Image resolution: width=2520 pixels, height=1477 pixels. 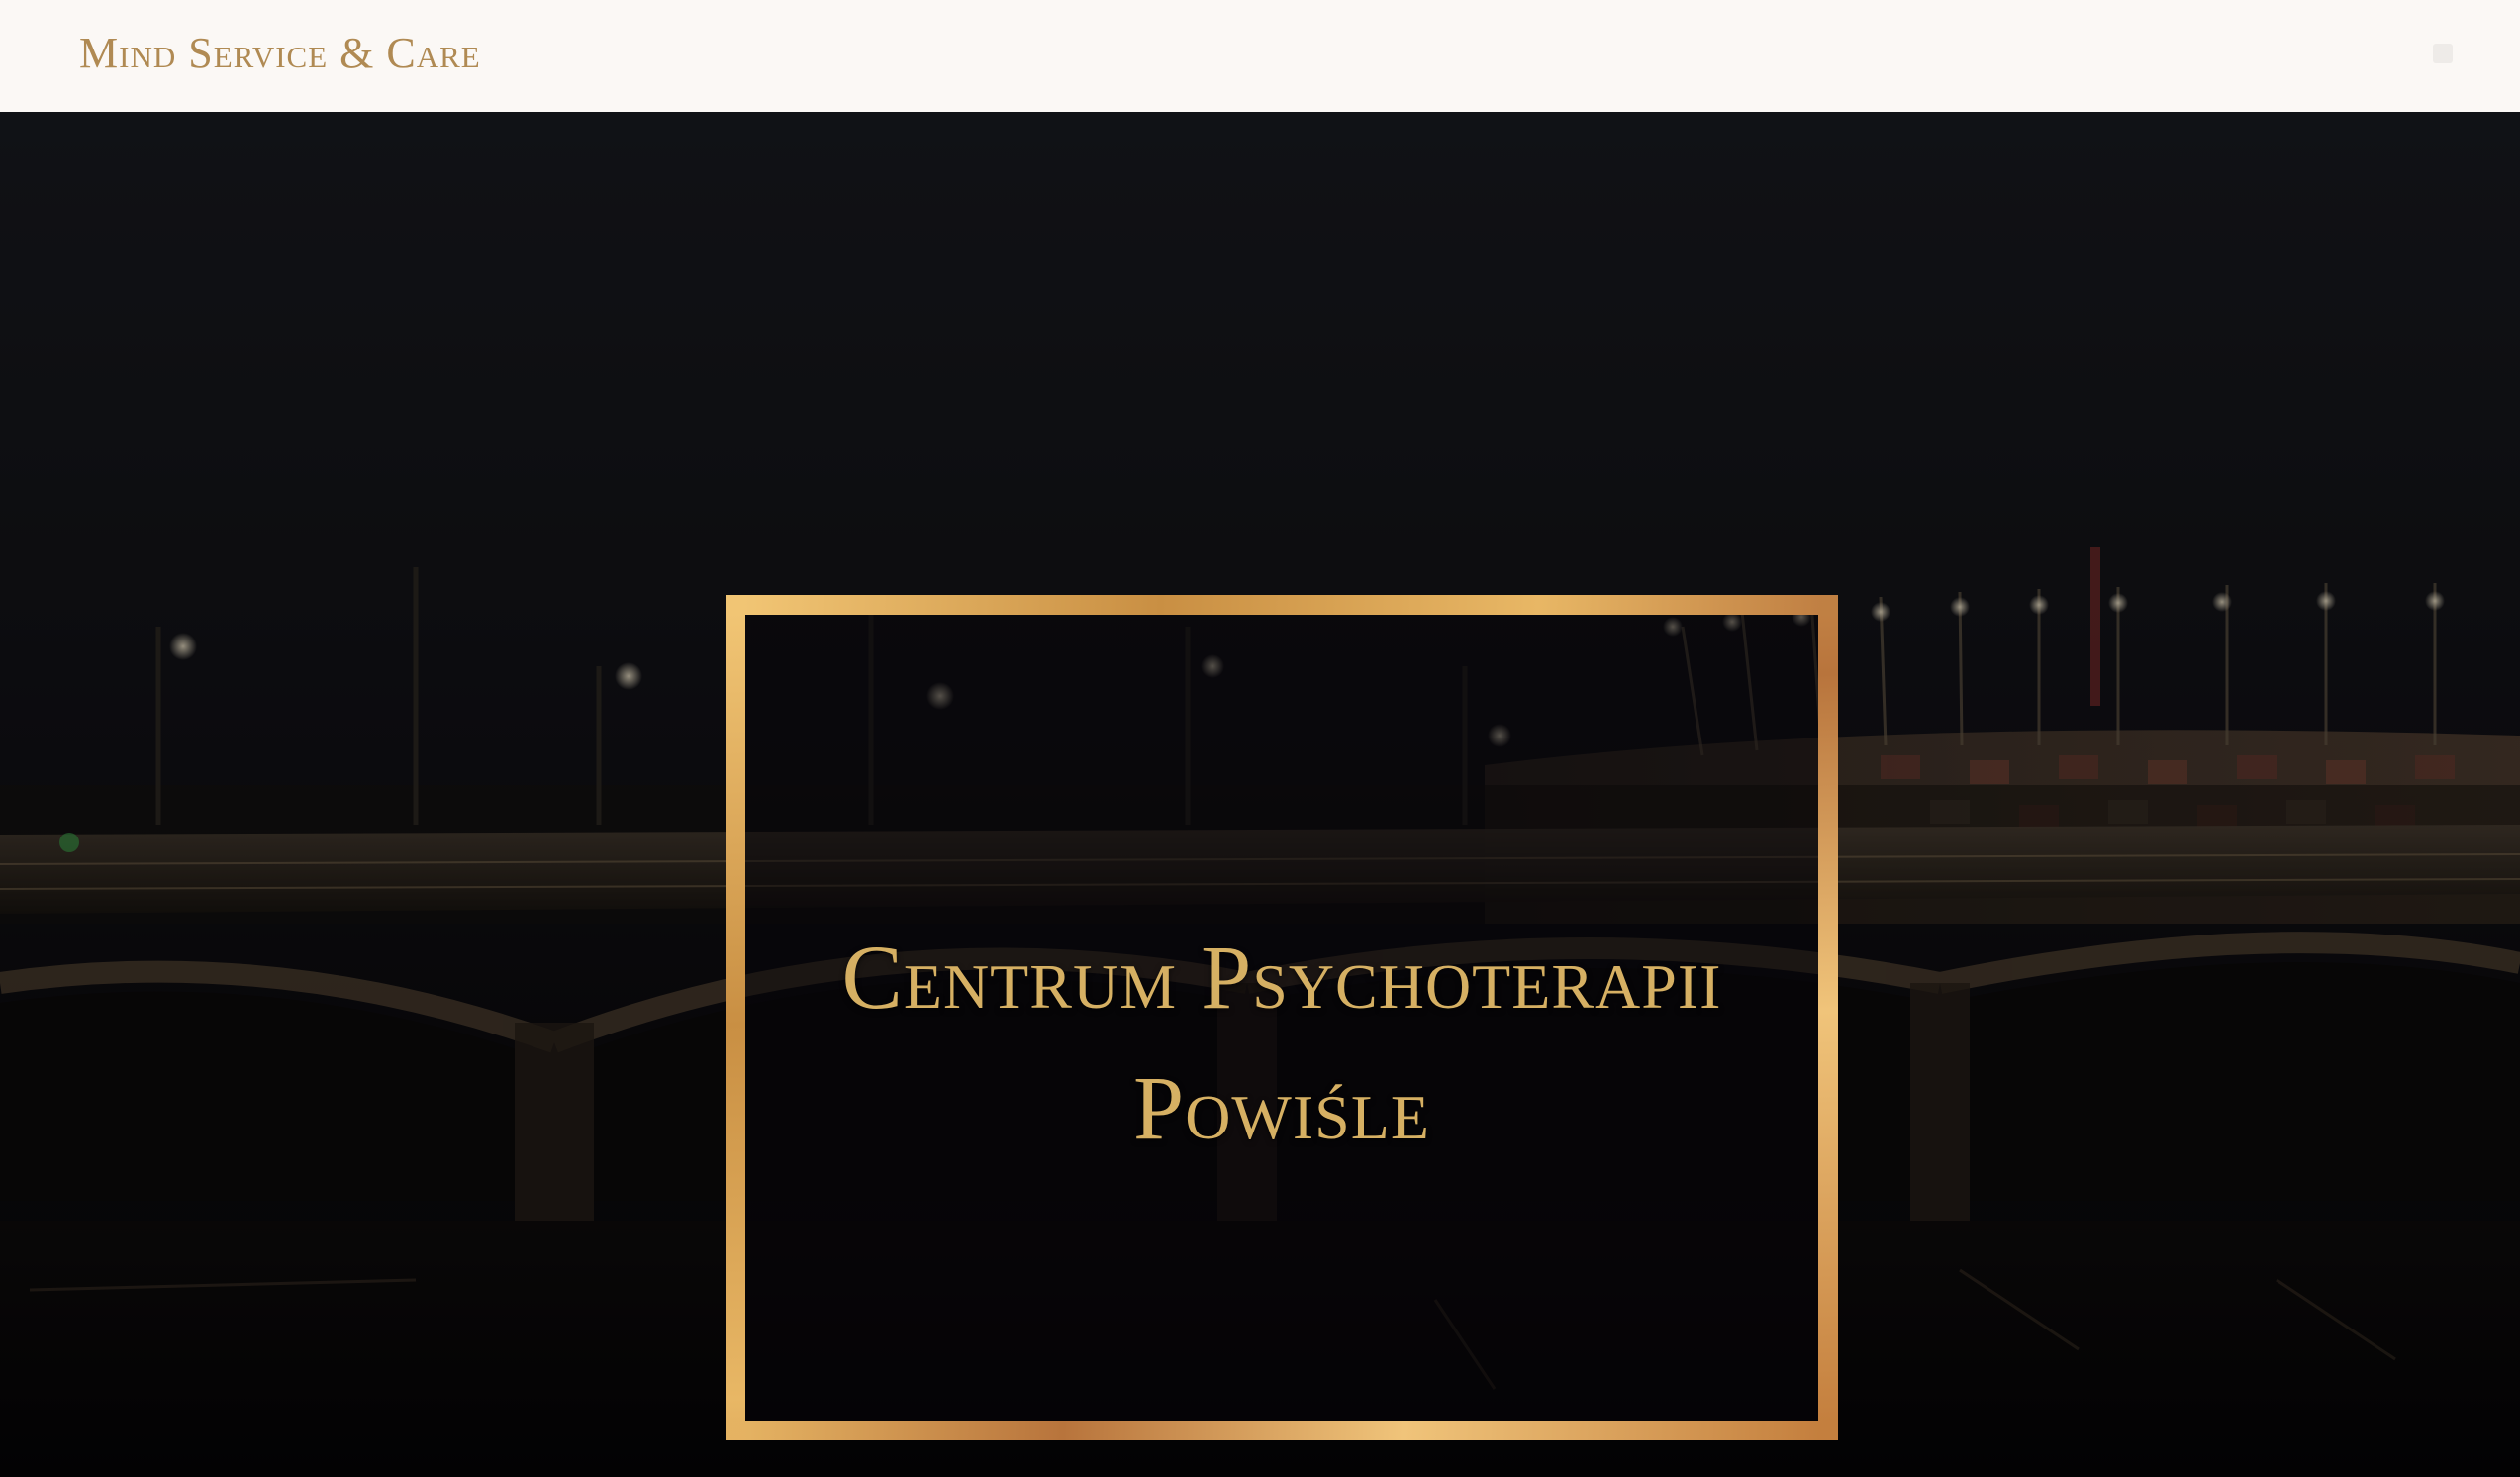 I want to click on hero-title: Centrum Psychoterapii Powiśle, so click(x=1281, y=1042).